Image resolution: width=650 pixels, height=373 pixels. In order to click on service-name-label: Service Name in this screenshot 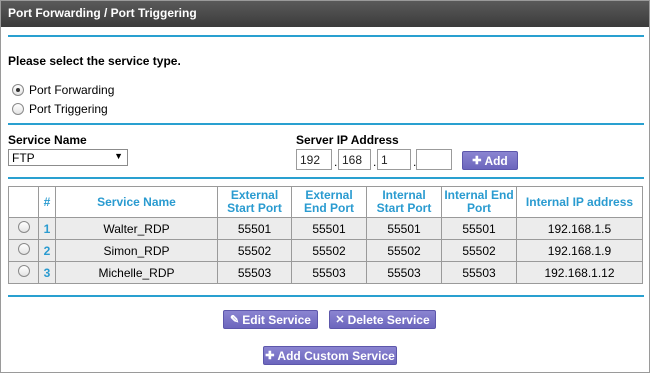, I will do `click(47, 140)`.